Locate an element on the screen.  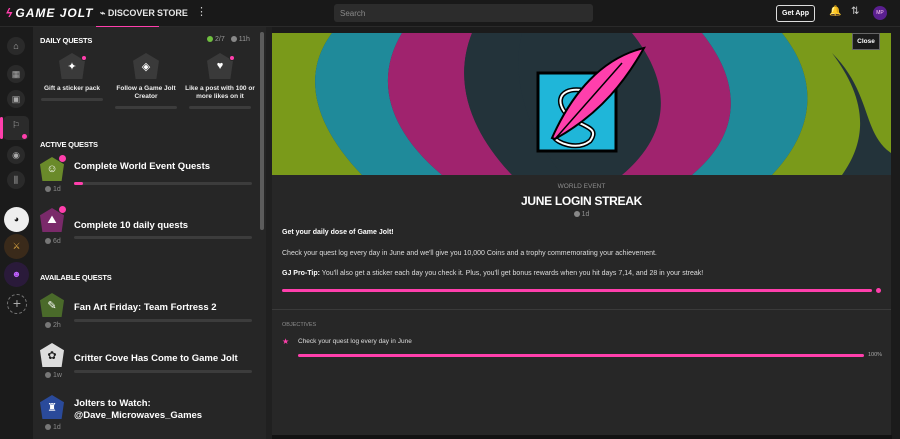
quest-title: Jolters to Watch: @Dave_Microwaves_Games is located at coordinates (138, 409).